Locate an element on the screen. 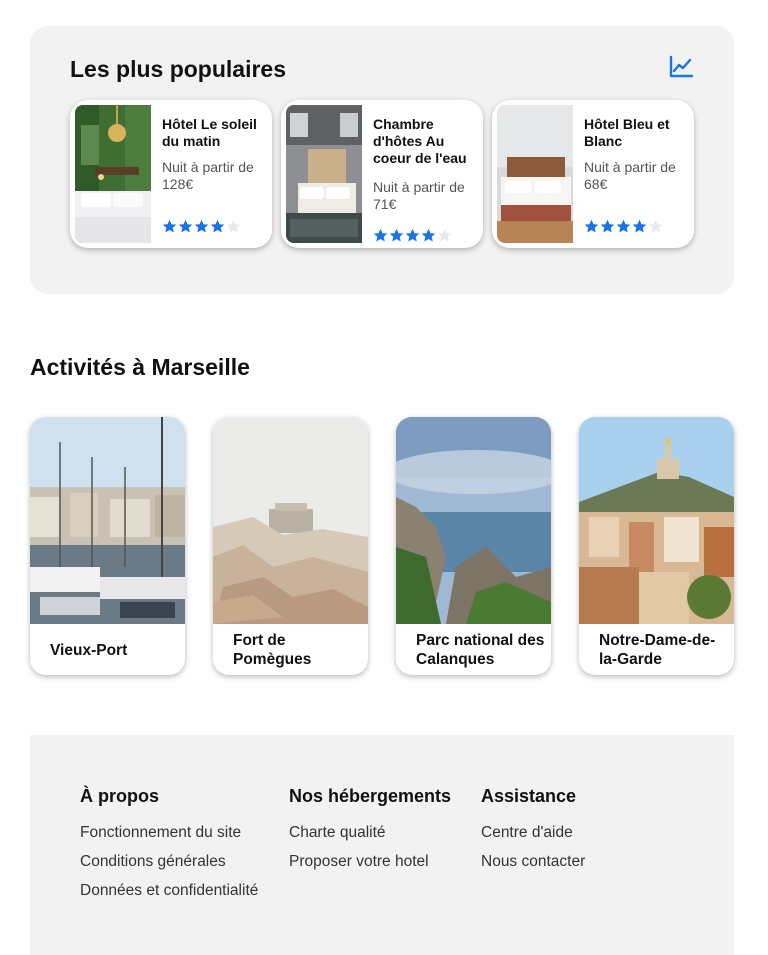  footer-link: Données et confidentialité is located at coordinates (169, 890).